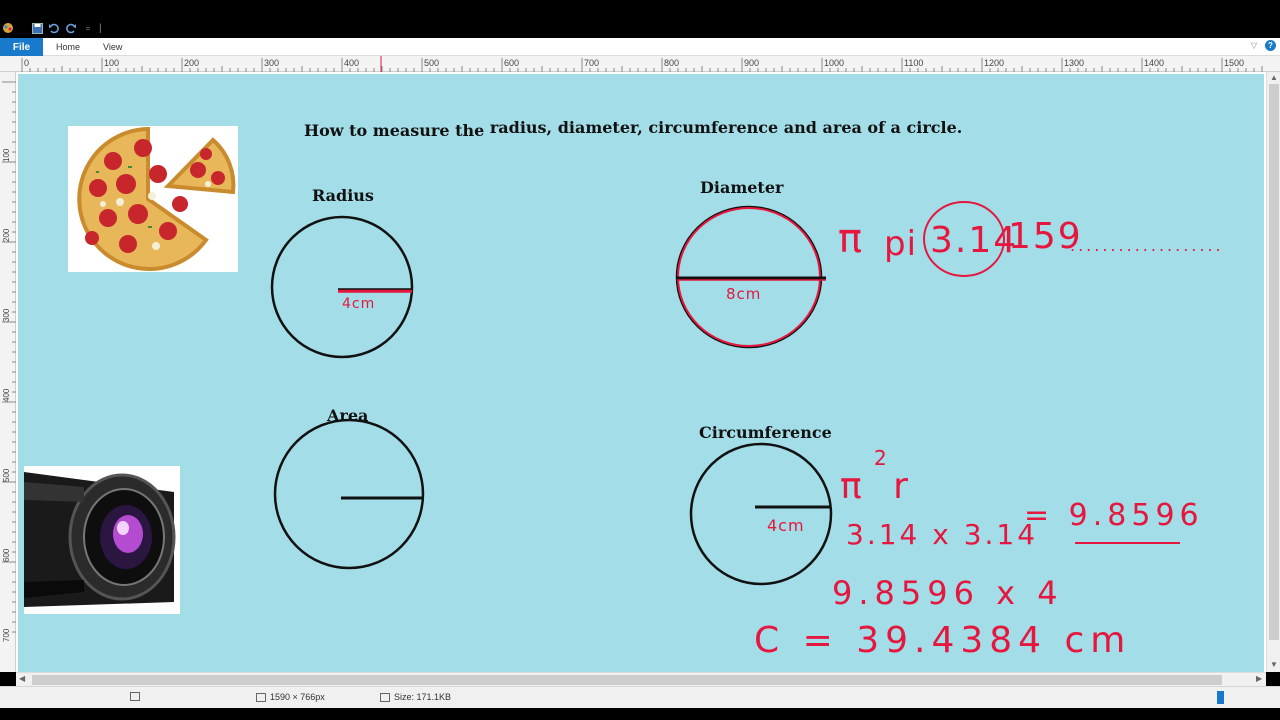  I want to click on quick-access-toolbar: = |, so click(52, 28).